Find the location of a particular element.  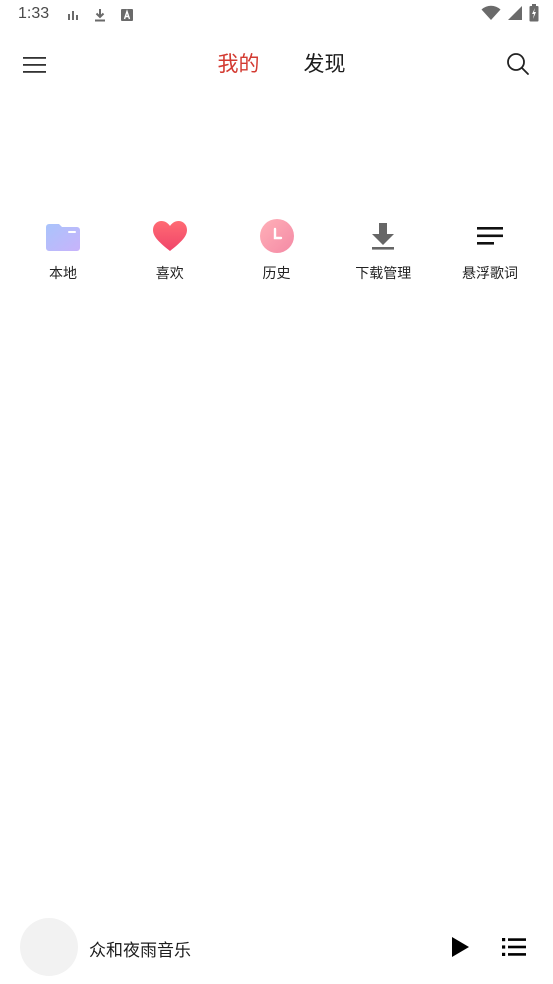

shortcut-grid: 本地 喜欢 历史 下载管理 悬浮歌词 is located at coordinates (276, 250).